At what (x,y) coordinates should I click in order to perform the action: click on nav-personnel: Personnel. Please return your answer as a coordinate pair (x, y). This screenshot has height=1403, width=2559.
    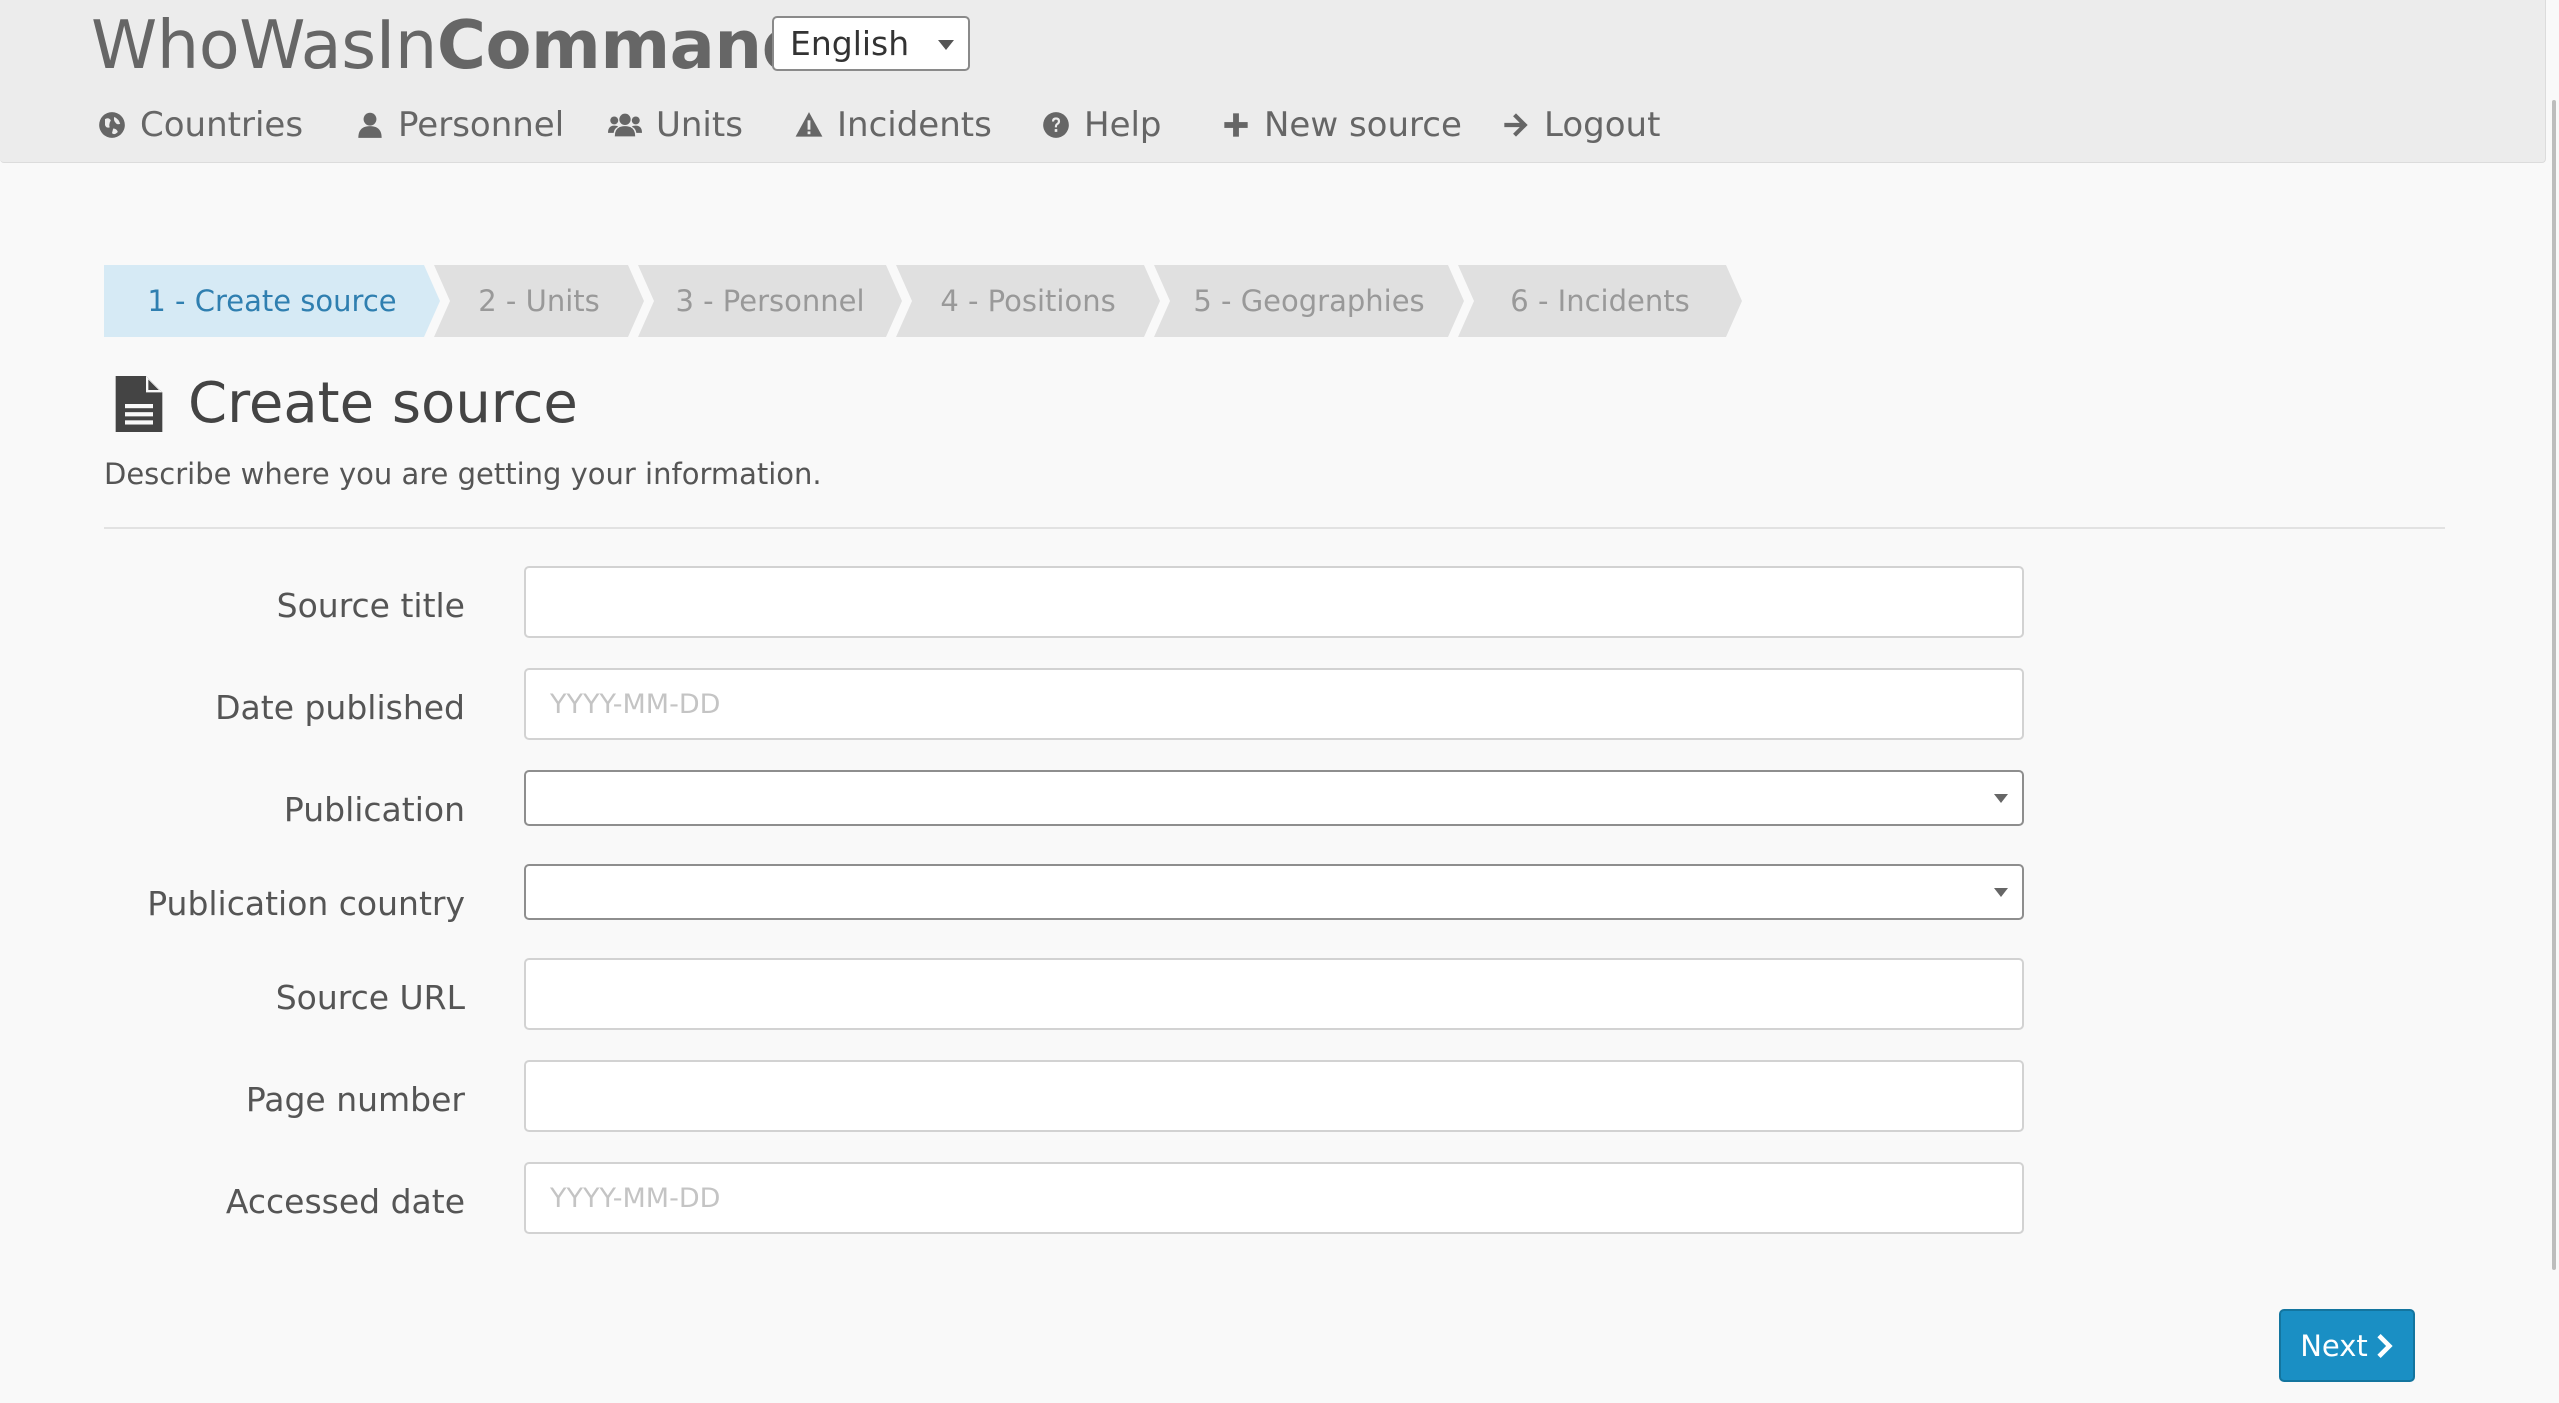
    Looking at the image, I should click on (460, 125).